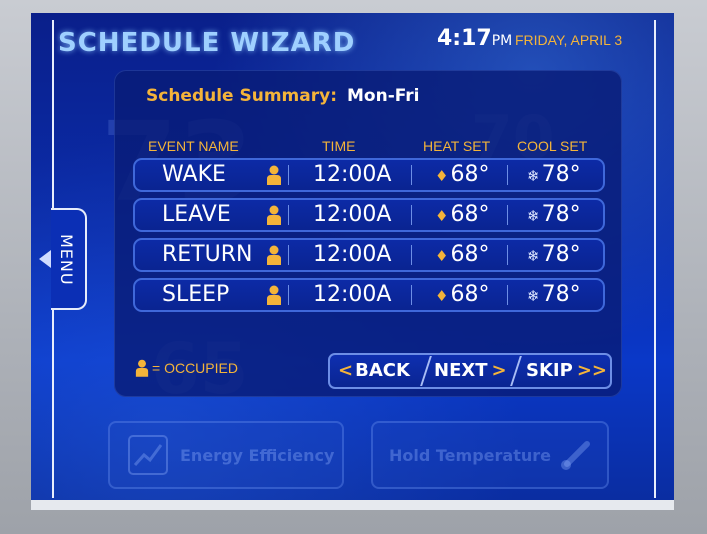 Image resolution: width=707 pixels, height=534 pixels. What do you see at coordinates (352, 505) in the screenshot?
I see `bottom-bezel-strip` at bounding box center [352, 505].